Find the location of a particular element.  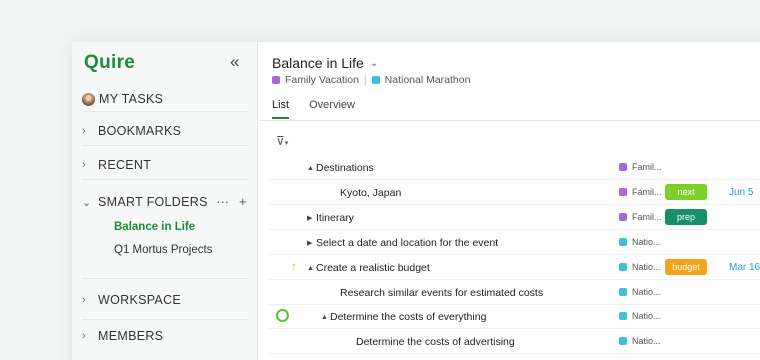

collapse-sidebar-icon: « is located at coordinates (234, 62).